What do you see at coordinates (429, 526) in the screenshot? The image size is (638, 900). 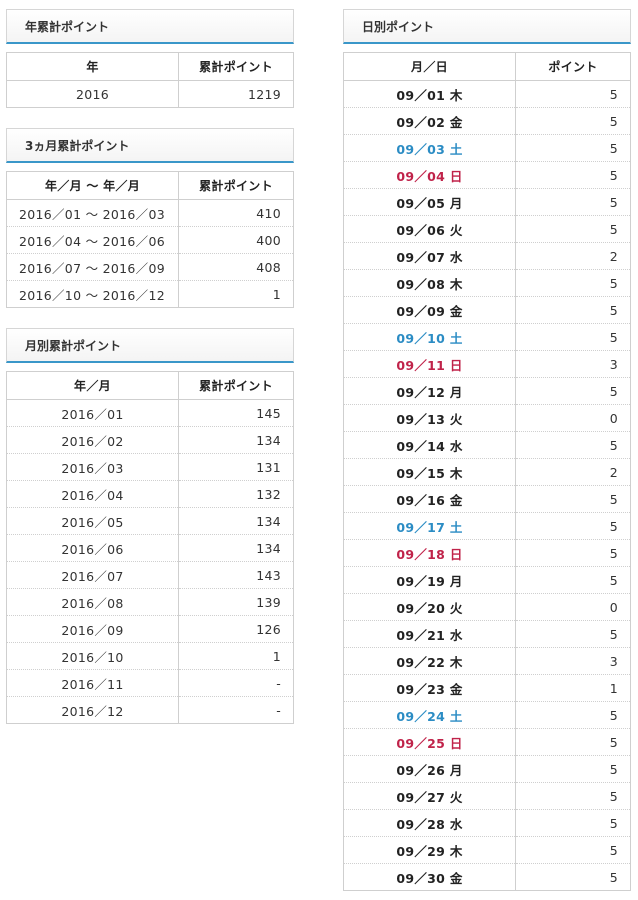 I see `day-label: 09／17 土` at bounding box center [429, 526].